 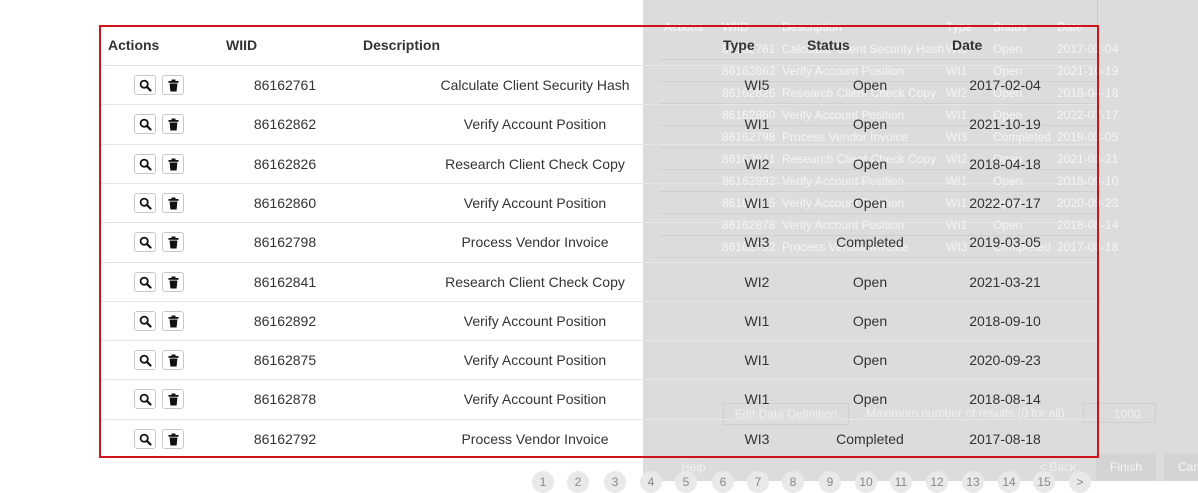 I want to click on cell-date: 2021-03-21, so click(x=1005, y=281).